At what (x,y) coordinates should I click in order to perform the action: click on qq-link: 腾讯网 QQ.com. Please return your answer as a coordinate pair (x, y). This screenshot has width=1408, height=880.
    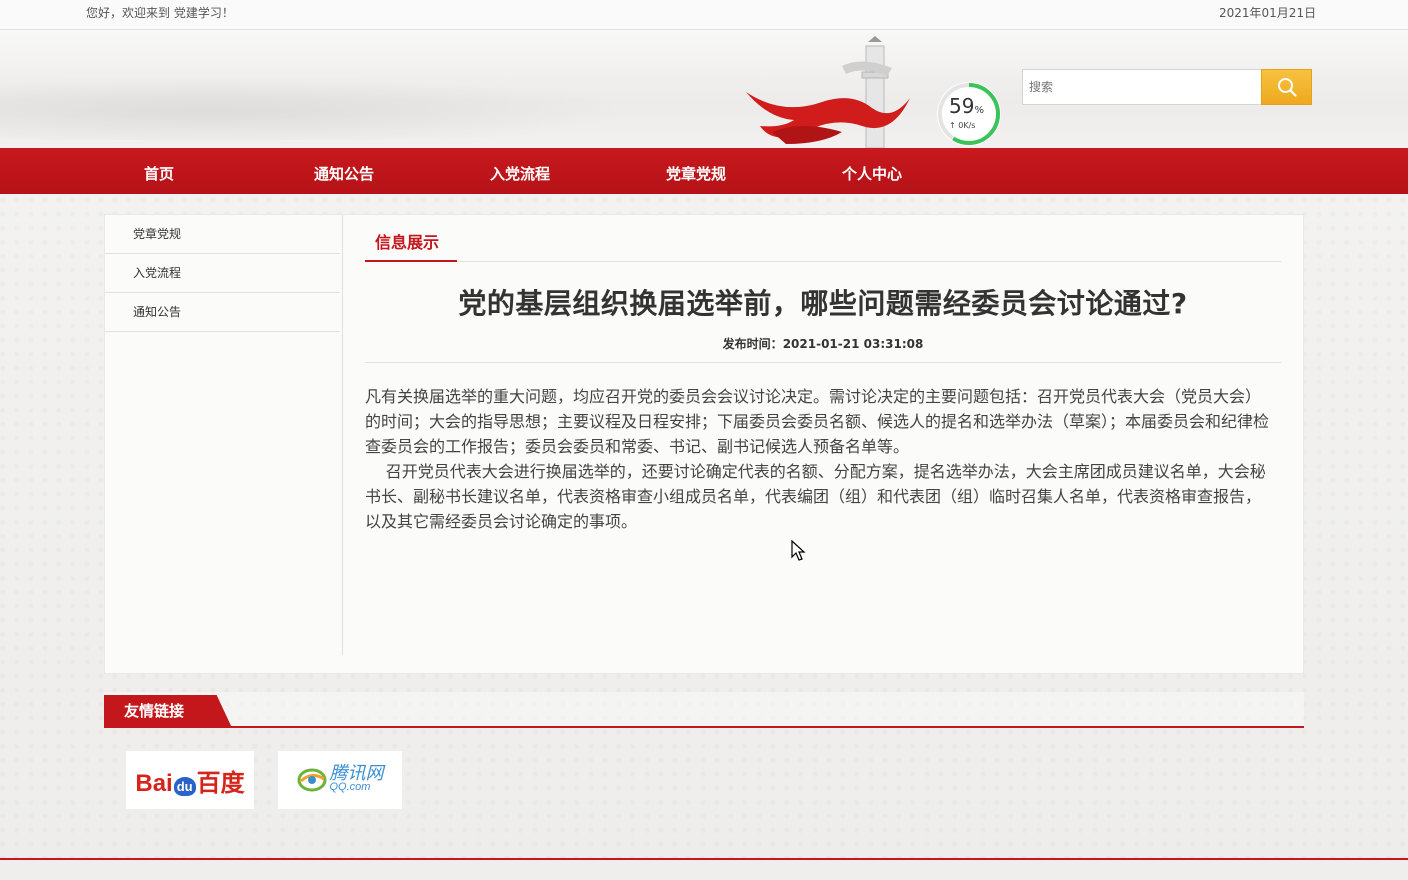
    Looking at the image, I should click on (340, 780).